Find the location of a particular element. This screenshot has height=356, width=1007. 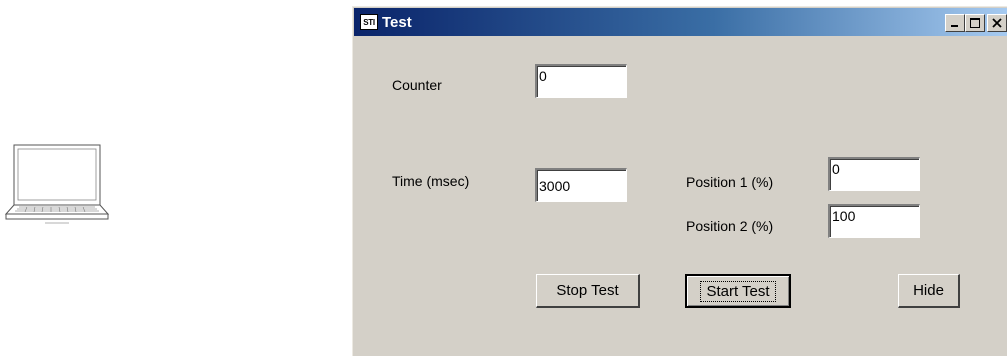

counter-label: Counter is located at coordinates (417, 85).